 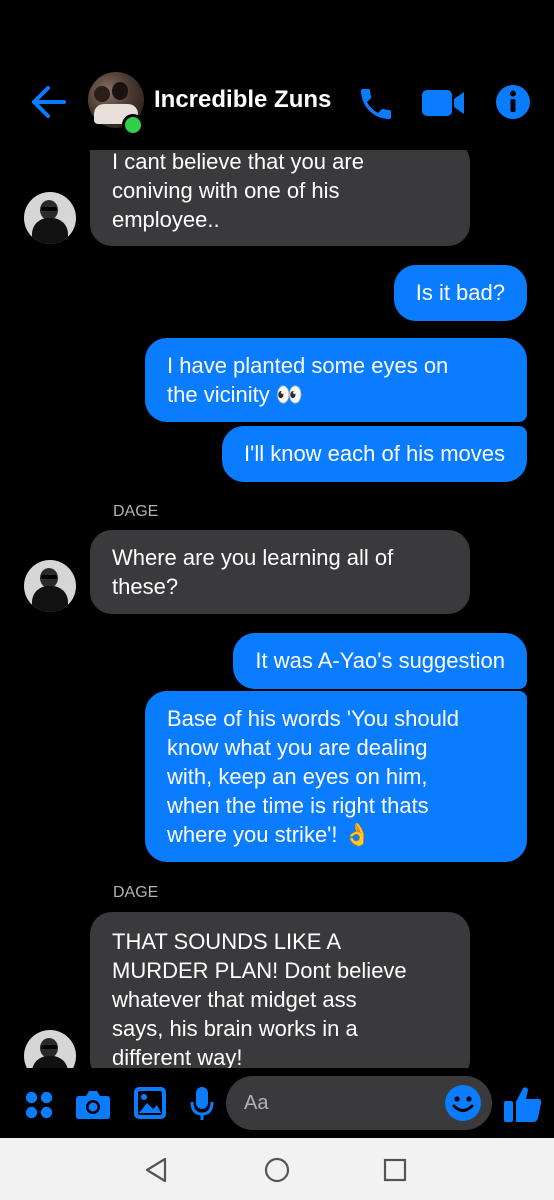 I want to click on chat-header: Incredible Zuns, so click(x=277, y=75).